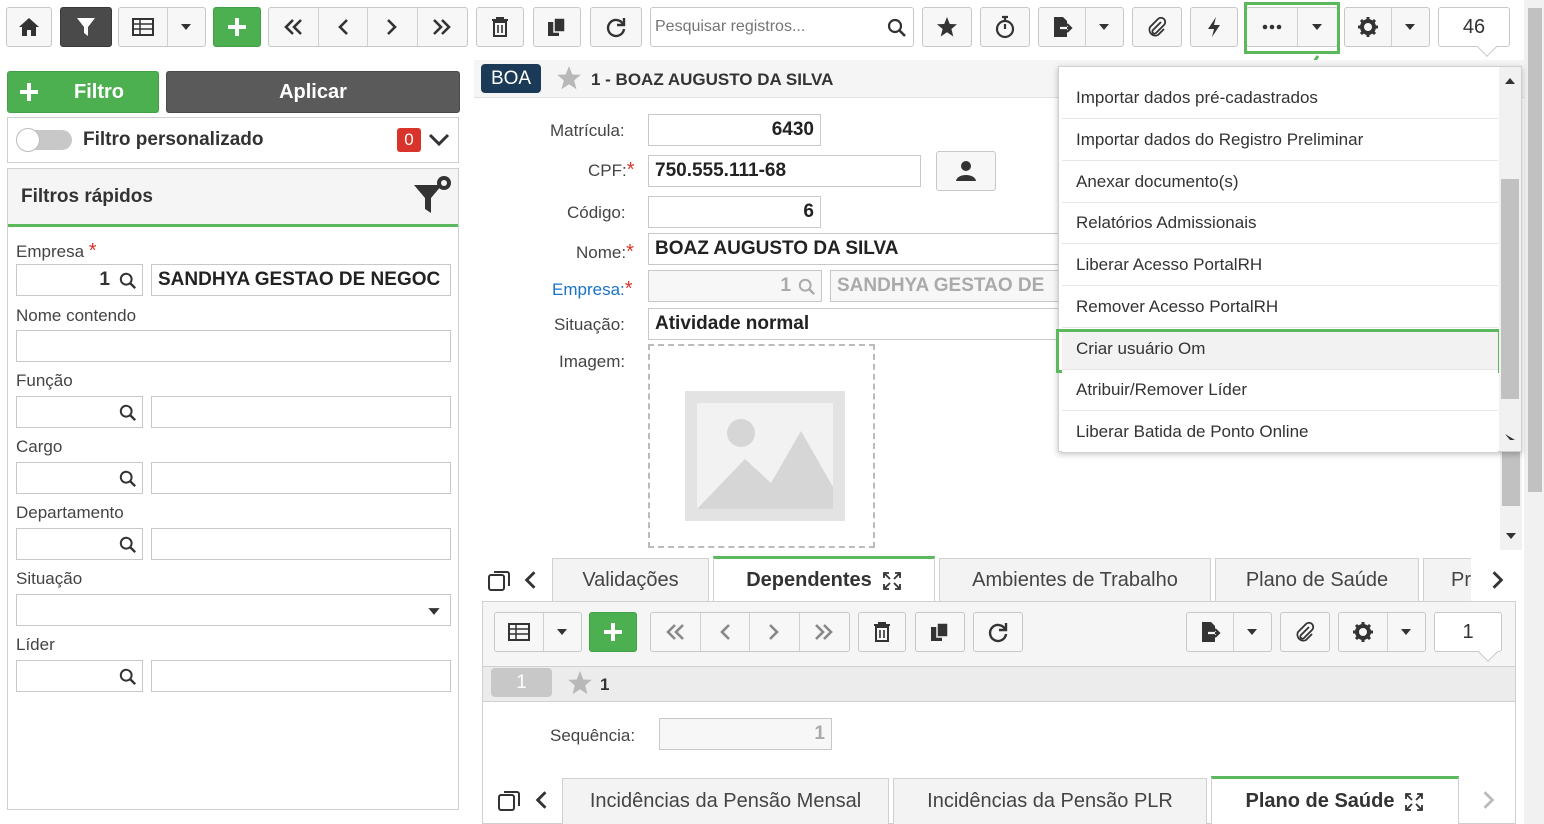 The height and width of the screenshot is (824, 1544). What do you see at coordinates (233, 346) in the screenshot?
I see `nome-filter-input` at bounding box center [233, 346].